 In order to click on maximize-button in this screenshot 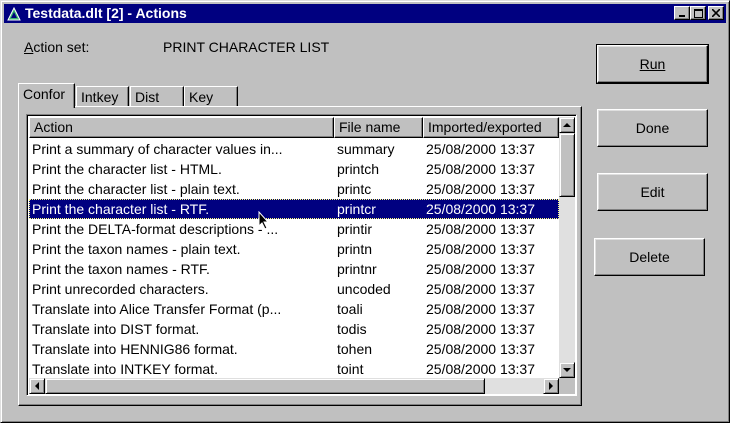, I will do `click(698, 13)`.